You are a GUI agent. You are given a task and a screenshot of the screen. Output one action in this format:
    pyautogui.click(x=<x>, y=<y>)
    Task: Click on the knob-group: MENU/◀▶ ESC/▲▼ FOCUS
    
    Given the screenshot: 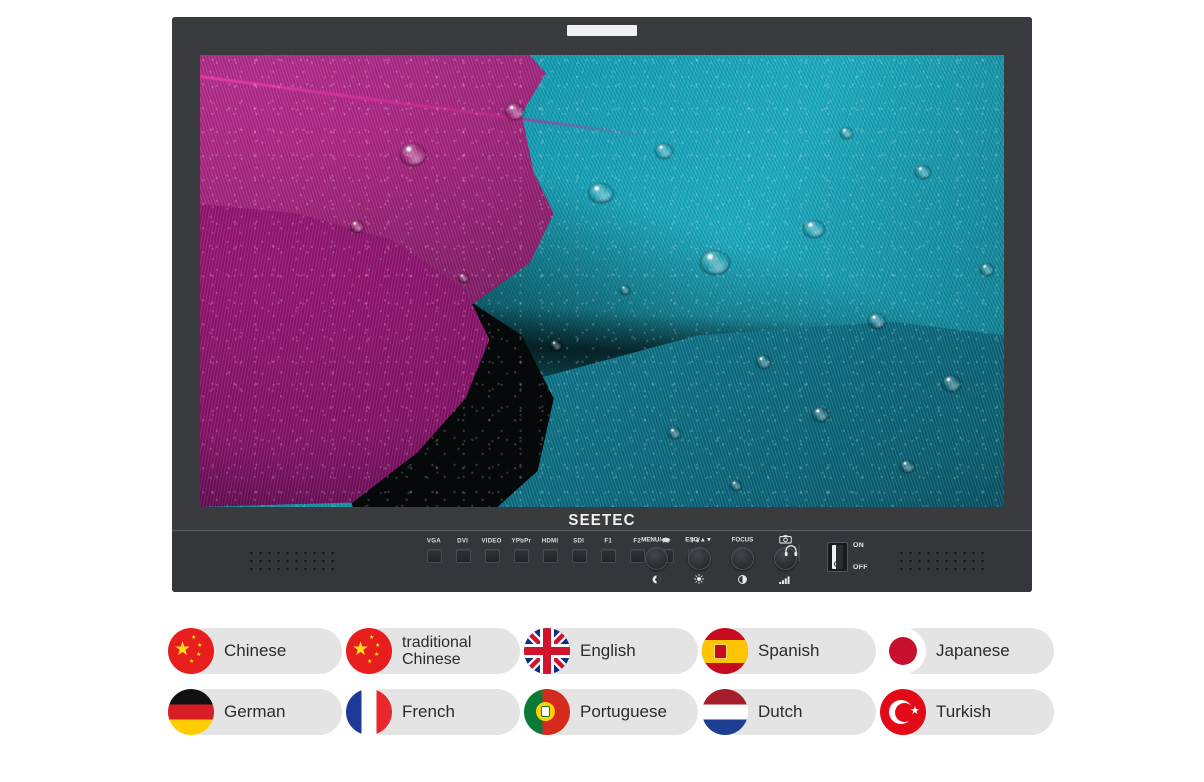 What is the action you would take?
    pyautogui.click(x=720, y=560)
    